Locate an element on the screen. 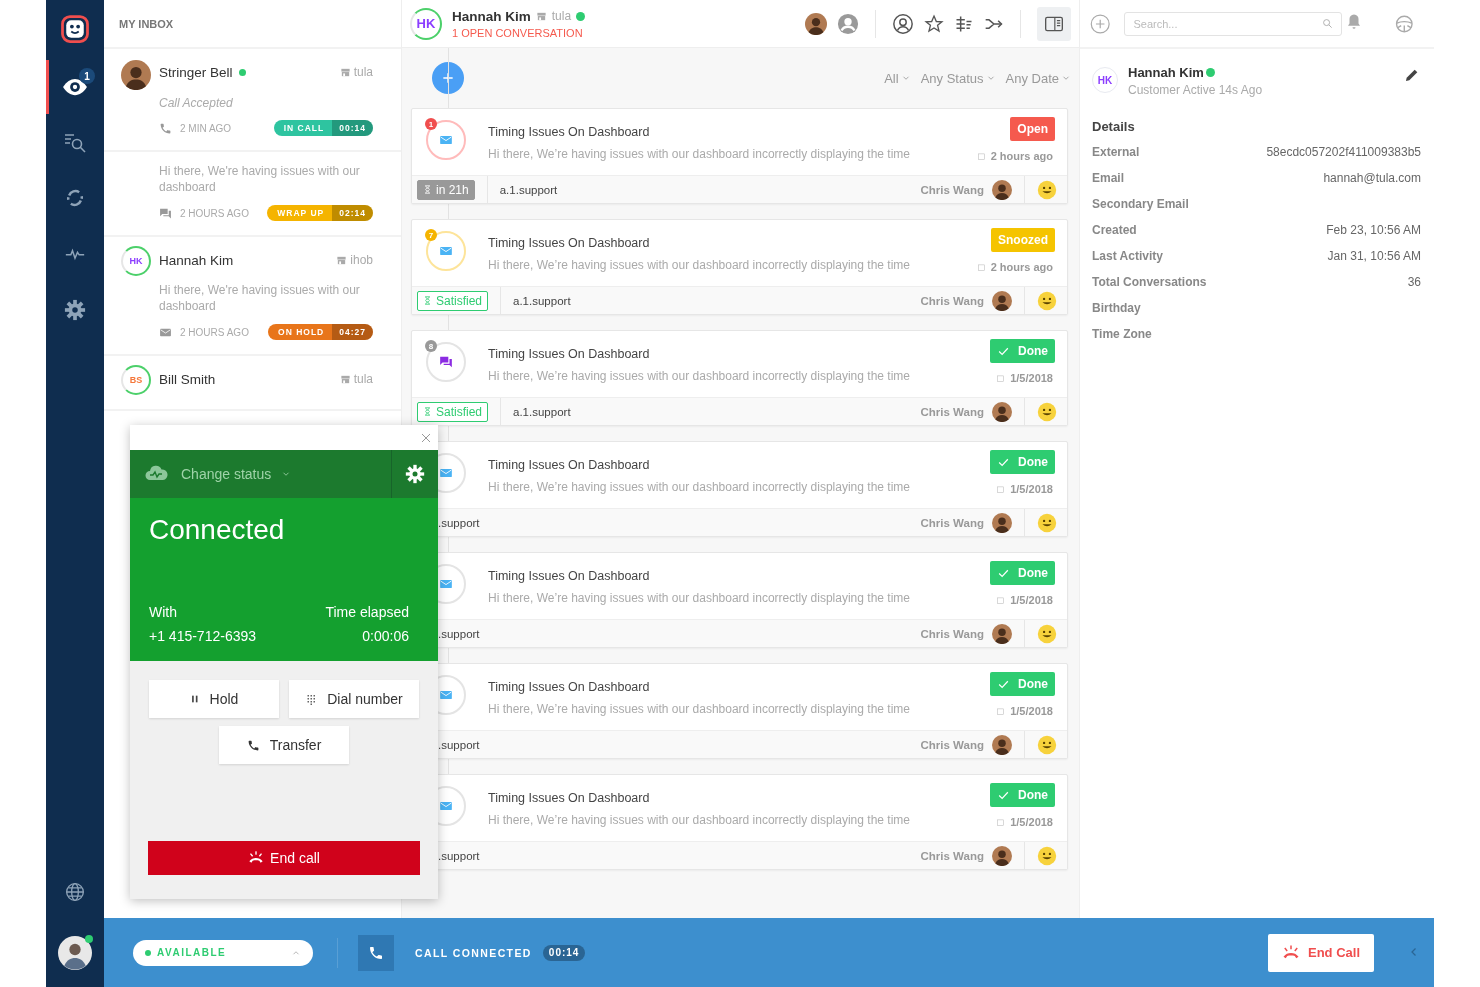 Image resolution: width=1480 pixels, height=987 pixels. conversation-card: 1 Timing Issues On Dashboard Hi there, We’re having issues with our dashboard incorrectly displaying the time Open 2 hours ago in 21h a.1.support Chris Wang is located at coordinates (739, 156).